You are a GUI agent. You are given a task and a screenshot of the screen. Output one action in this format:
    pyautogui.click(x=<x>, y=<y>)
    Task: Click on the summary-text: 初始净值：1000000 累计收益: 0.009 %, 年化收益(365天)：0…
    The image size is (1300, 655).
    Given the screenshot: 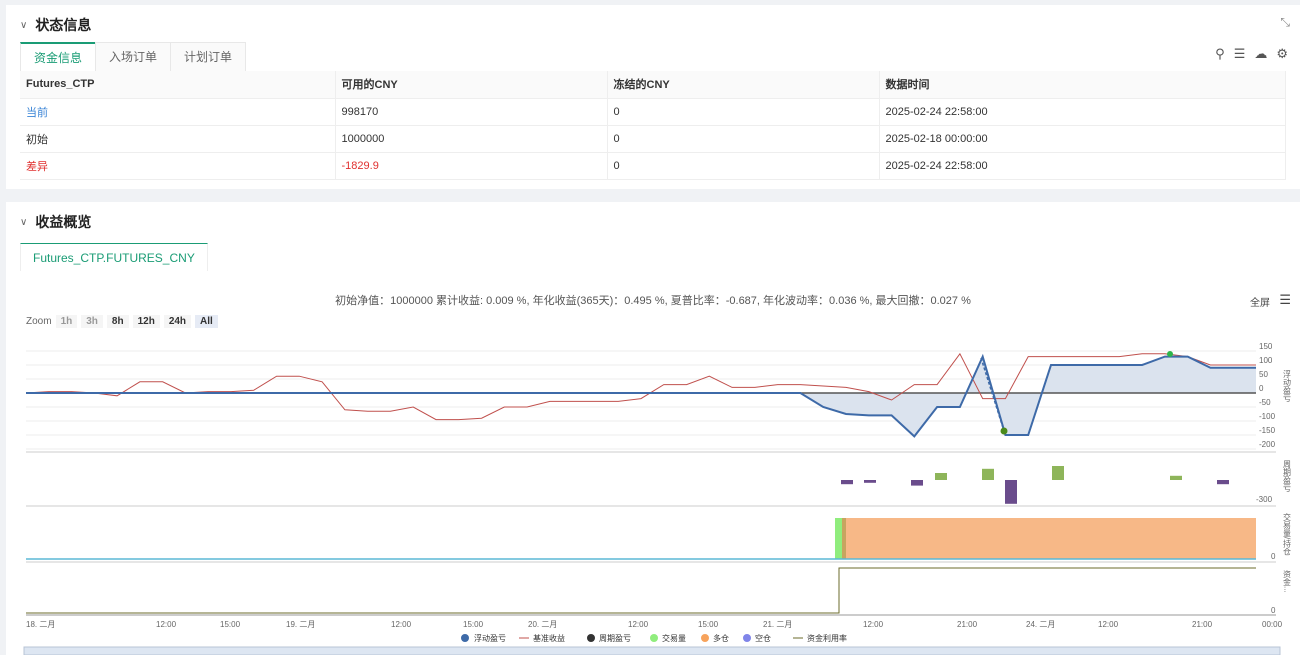 What is the action you would take?
    pyautogui.click(x=653, y=301)
    